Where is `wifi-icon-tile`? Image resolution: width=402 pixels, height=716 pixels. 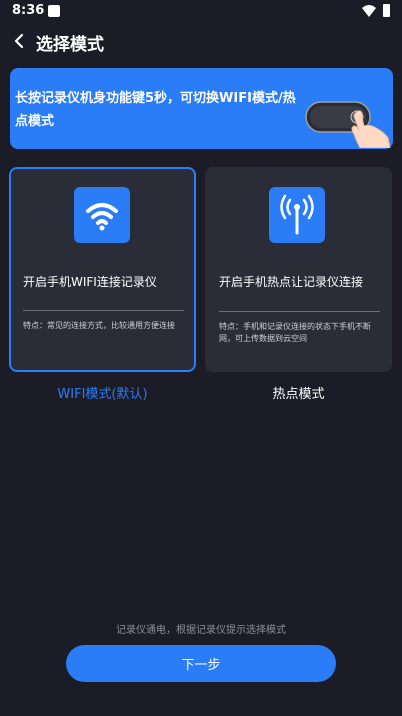 wifi-icon-tile is located at coordinates (102, 215).